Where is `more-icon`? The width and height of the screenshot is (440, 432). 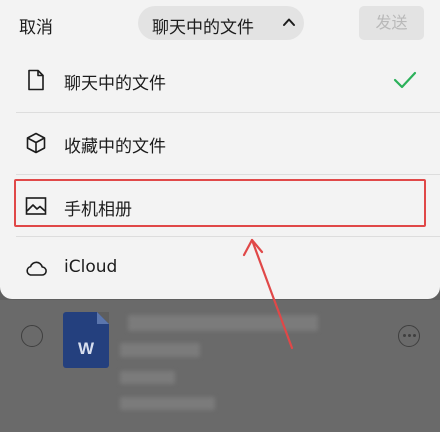 more-icon is located at coordinates (409, 336).